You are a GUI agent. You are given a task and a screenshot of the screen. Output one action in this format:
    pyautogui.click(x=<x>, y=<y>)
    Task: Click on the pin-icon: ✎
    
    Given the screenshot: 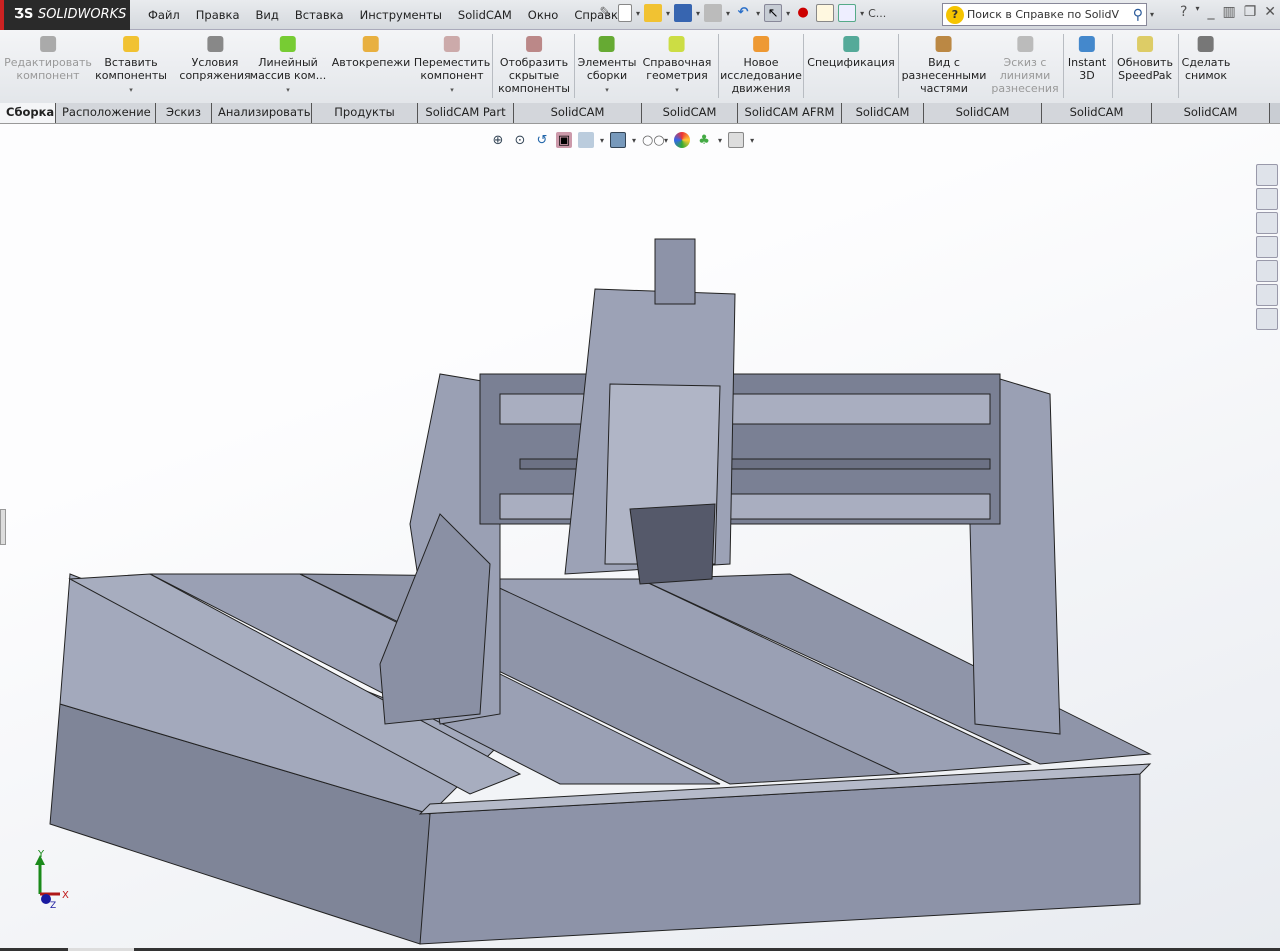 What is the action you would take?
    pyautogui.click(x=605, y=13)
    